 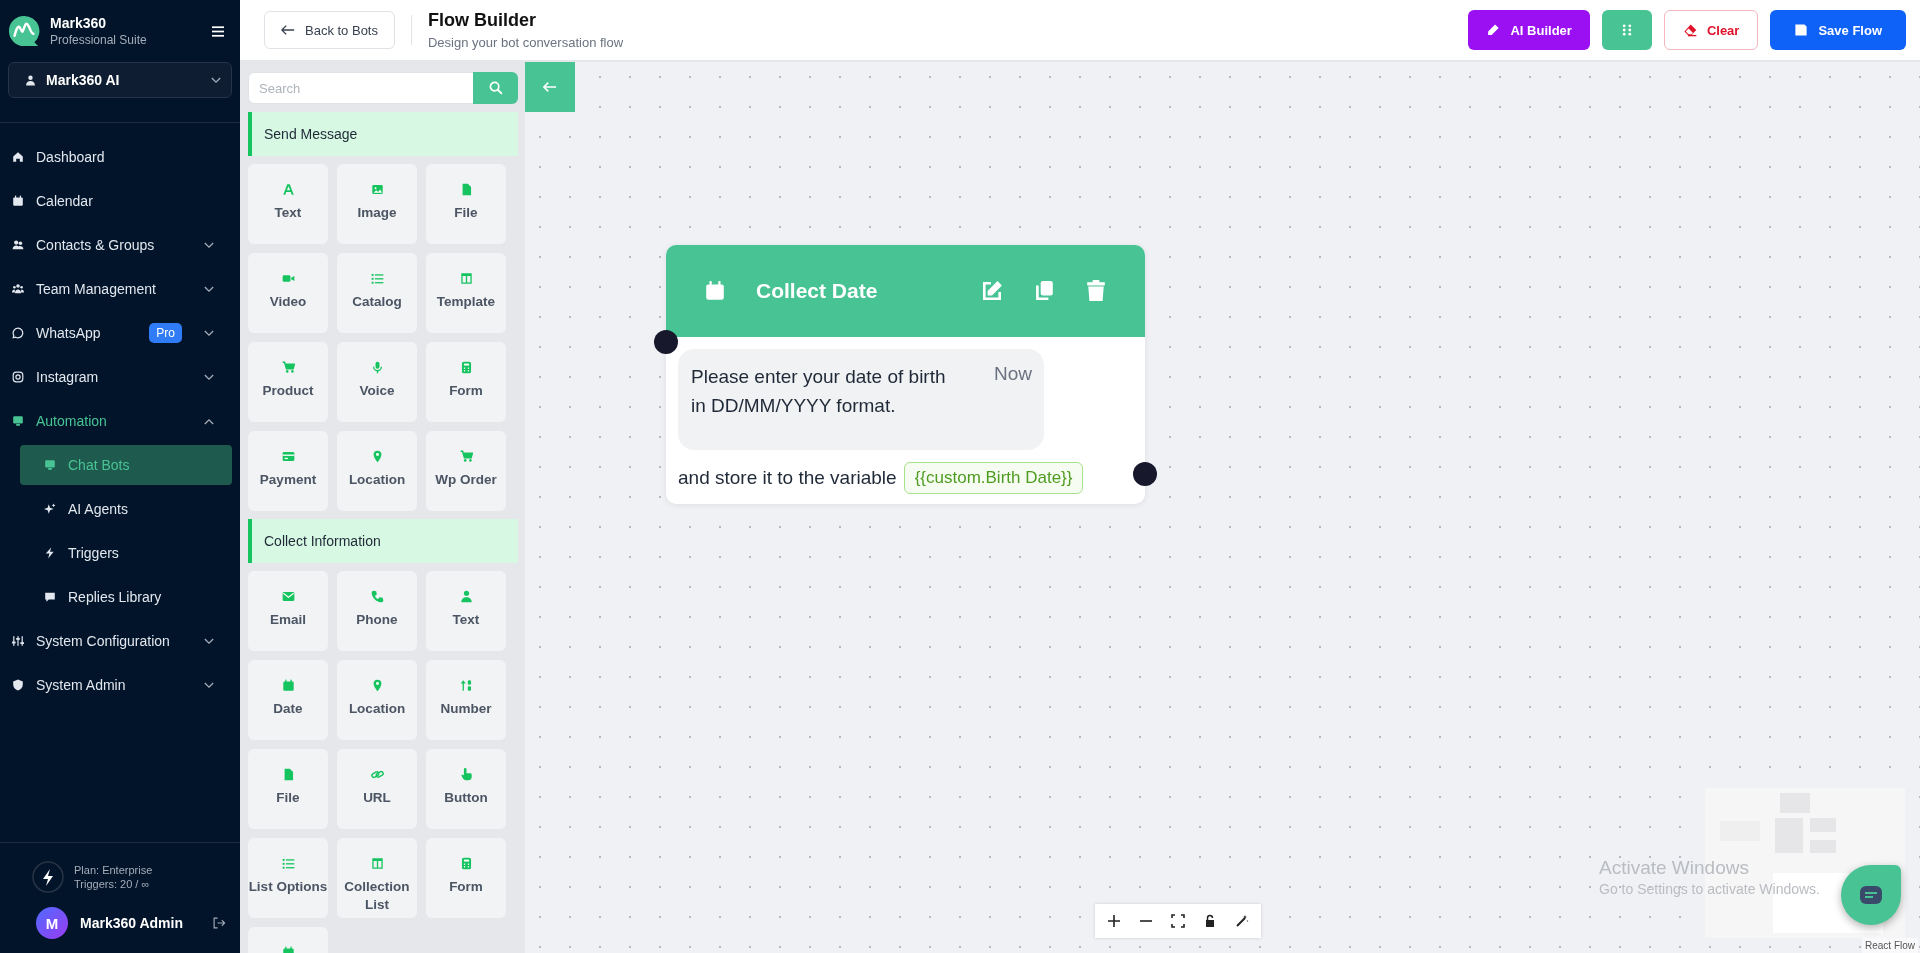 What do you see at coordinates (120, 245) in the screenshot?
I see `nav-item: Contacts & Groups` at bounding box center [120, 245].